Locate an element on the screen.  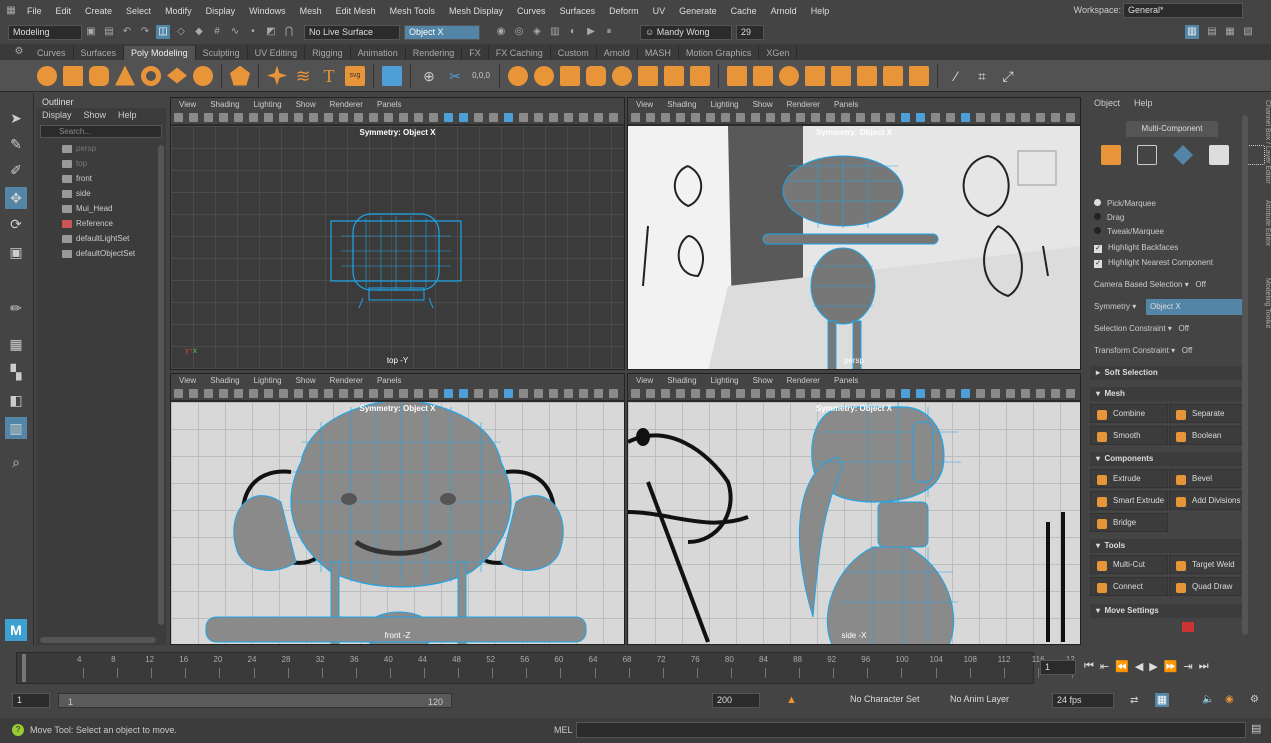
render-settings-icon: ▥ is located at coordinates (555, 32).